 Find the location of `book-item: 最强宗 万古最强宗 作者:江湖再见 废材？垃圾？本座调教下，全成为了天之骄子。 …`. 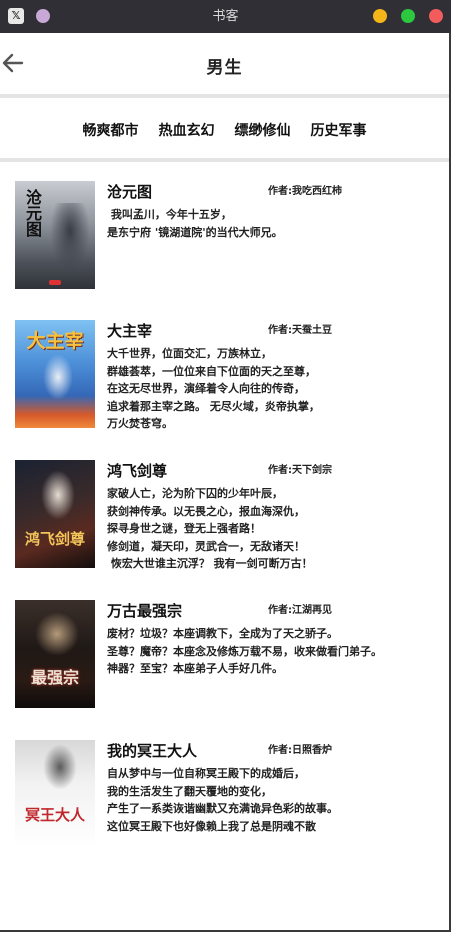

book-item: 最强宗 万古最强宗 作者:江湖再见 废材？垃圾？本座调教下，全成为了天之骄子。 … is located at coordinates (224, 660).